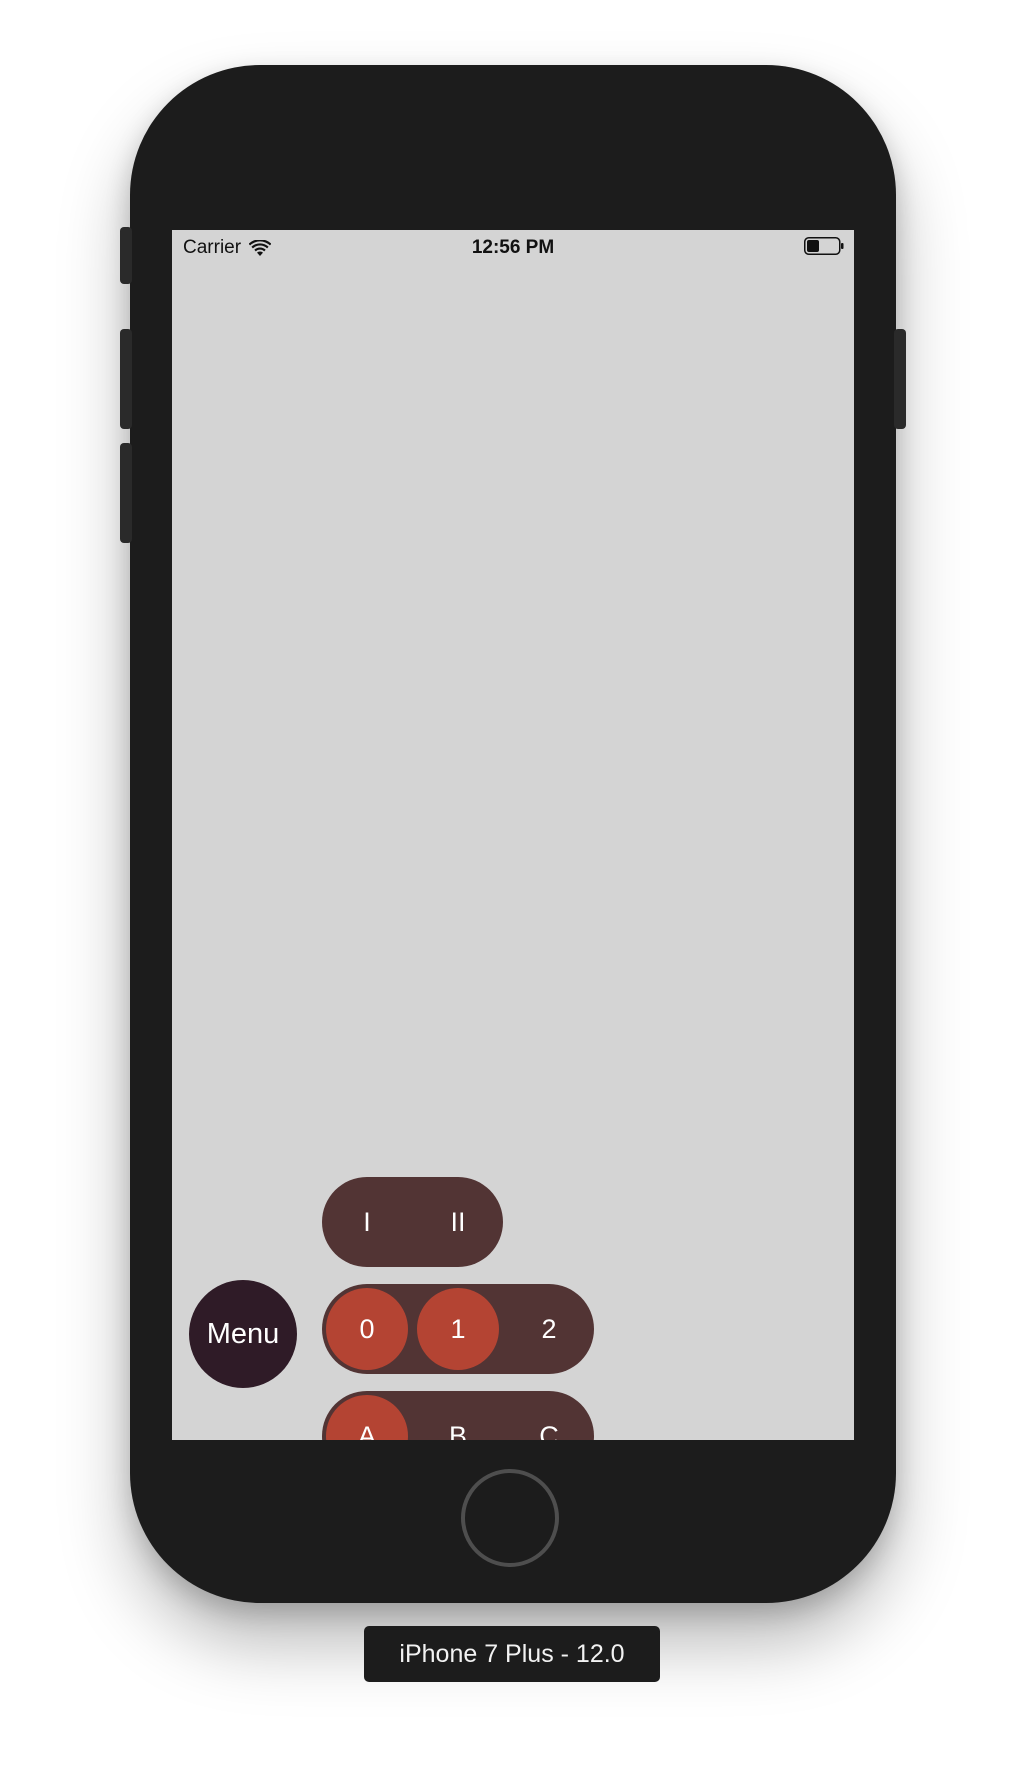  I want to click on letter-option-b: B, so click(458, 1418).